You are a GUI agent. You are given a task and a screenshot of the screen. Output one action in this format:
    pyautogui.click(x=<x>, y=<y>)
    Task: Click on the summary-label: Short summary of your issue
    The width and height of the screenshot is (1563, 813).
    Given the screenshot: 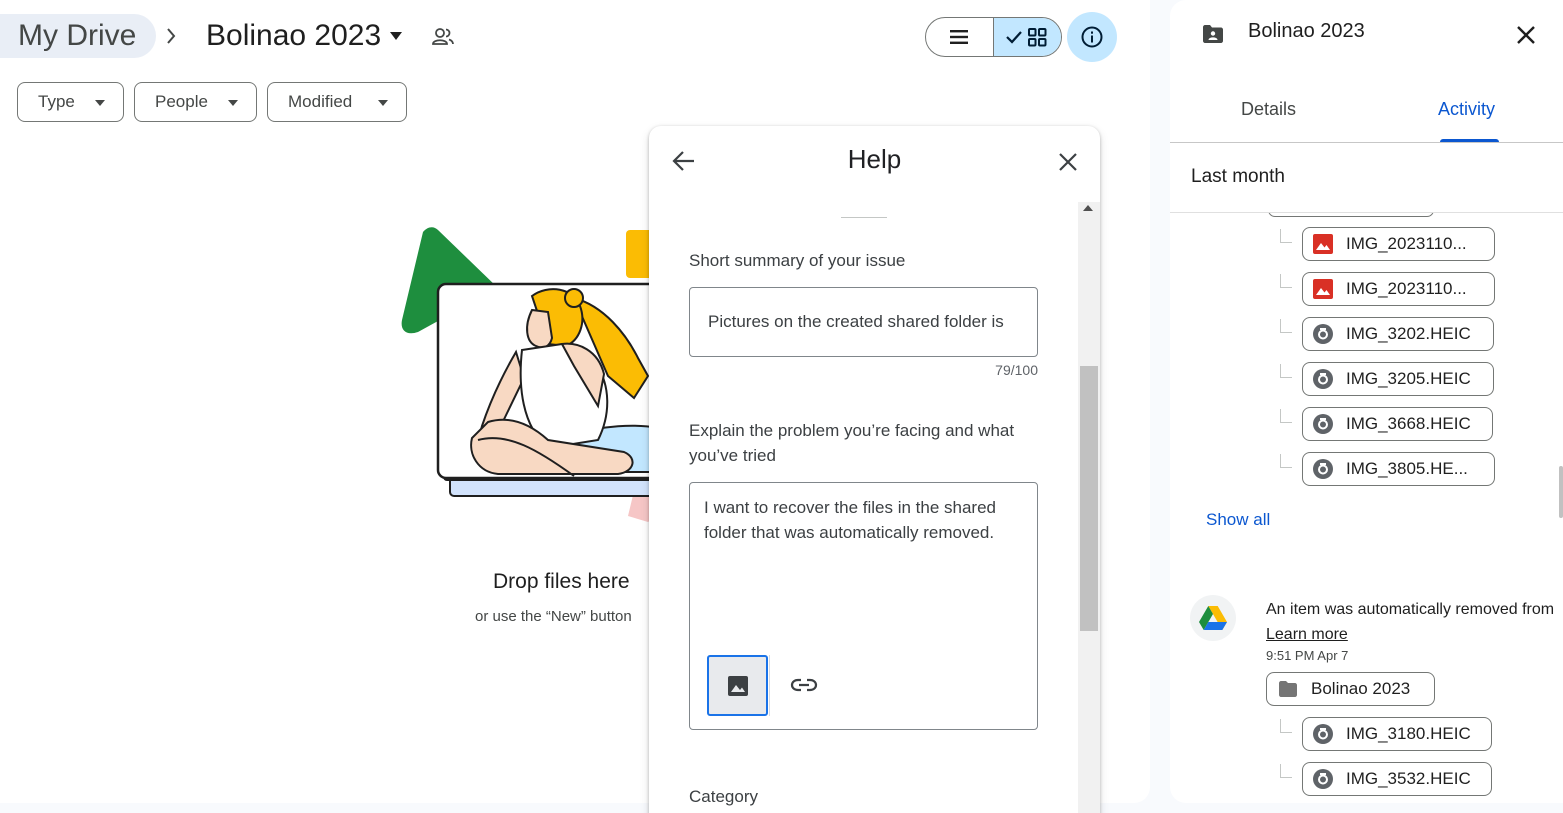 What is the action you would take?
    pyautogui.click(x=797, y=260)
    